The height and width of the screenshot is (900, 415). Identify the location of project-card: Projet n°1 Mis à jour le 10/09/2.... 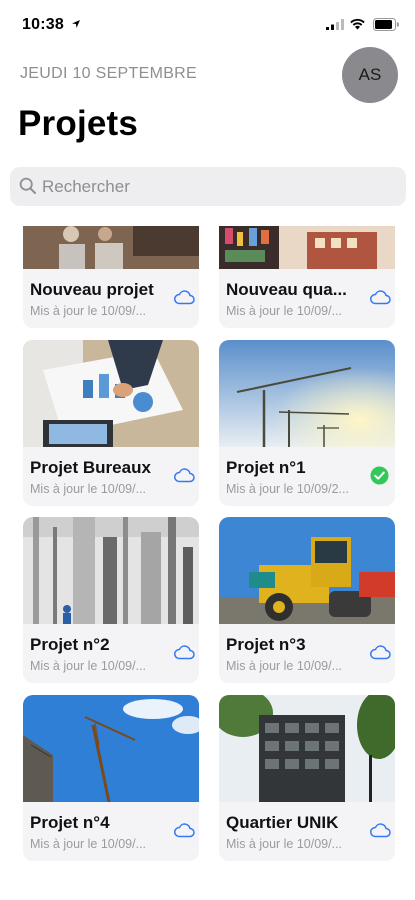
(307, 423).